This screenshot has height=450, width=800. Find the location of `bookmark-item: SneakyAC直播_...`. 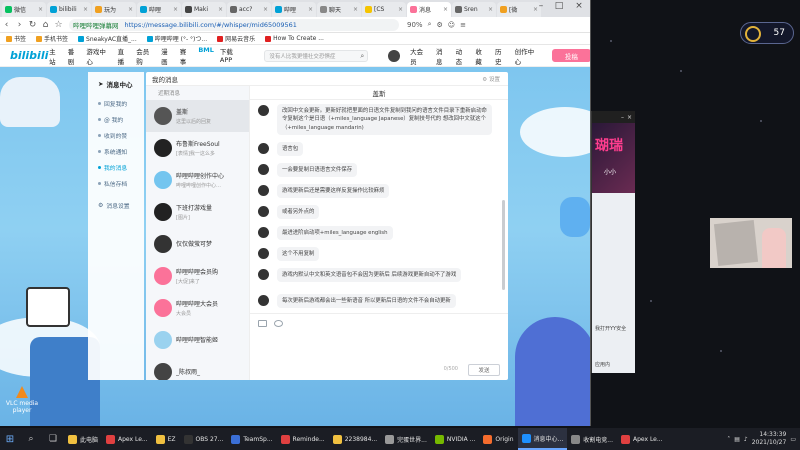

bookmark-item: SneakyAC直播_... is located at coordinates (107, 38).